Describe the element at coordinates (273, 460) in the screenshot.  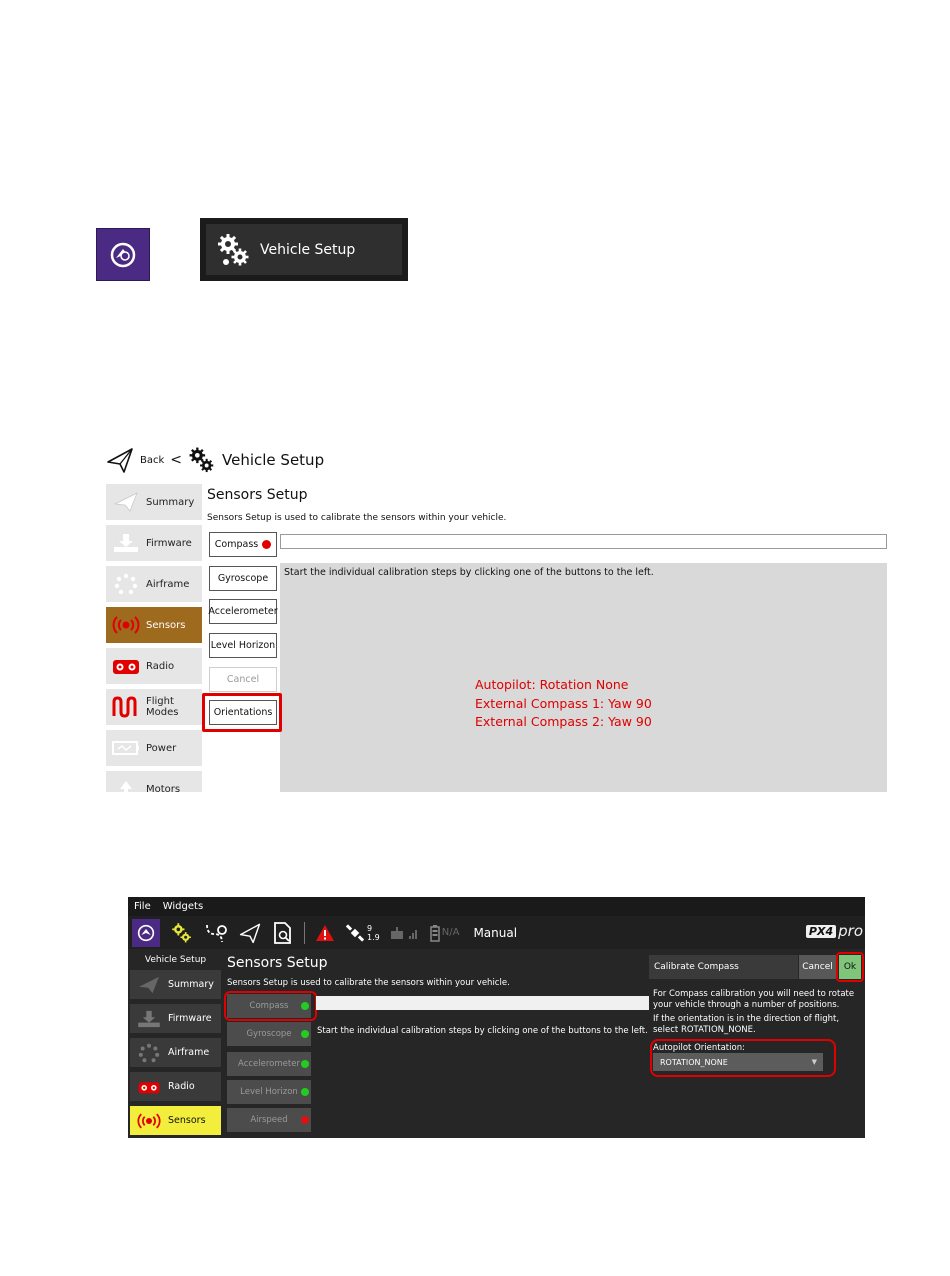
I see `page-title: Vehicle Setup` at that location.